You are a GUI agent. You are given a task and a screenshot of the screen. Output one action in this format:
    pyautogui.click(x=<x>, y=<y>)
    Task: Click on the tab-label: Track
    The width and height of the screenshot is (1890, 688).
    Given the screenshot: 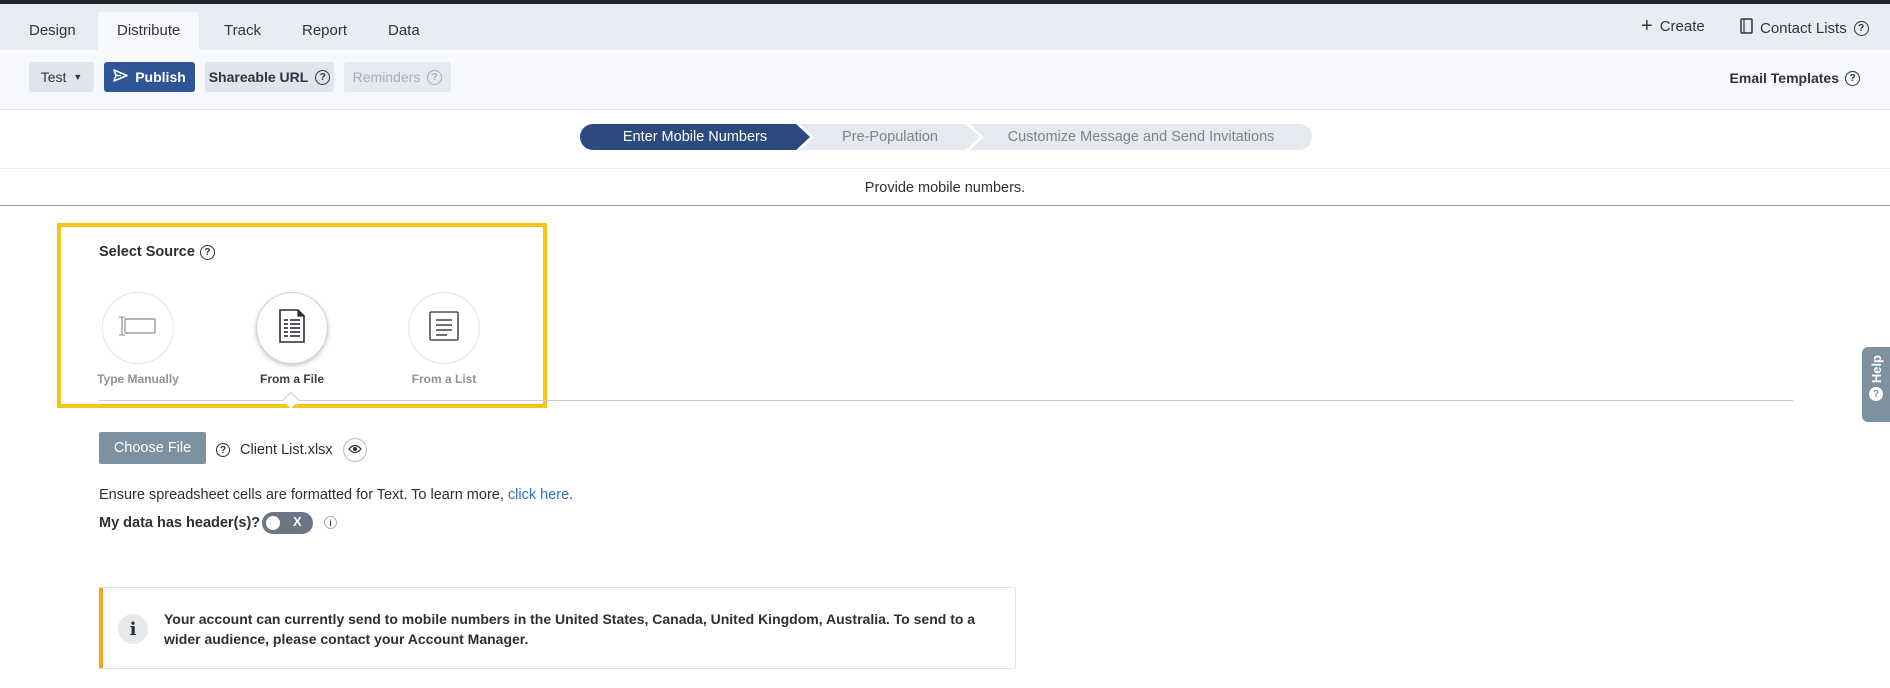 What is the action you would take?
    pyautogui.click(x=242, y=30)
    